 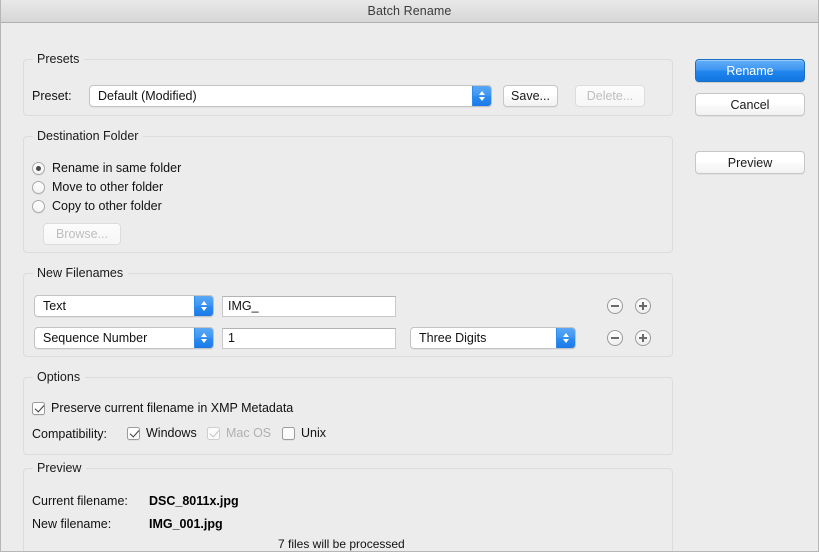 What do you see at coordinates (59, 59) in the screenshot?
I see `presets-group-label: Presets` at bounding box center [59, 59].